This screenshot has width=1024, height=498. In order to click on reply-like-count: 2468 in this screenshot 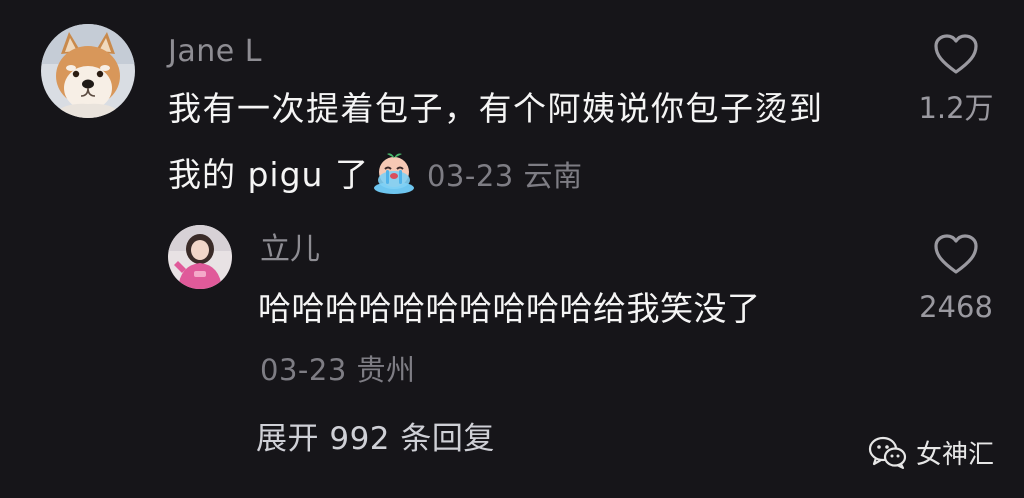, I will do `click(956, 307)`.